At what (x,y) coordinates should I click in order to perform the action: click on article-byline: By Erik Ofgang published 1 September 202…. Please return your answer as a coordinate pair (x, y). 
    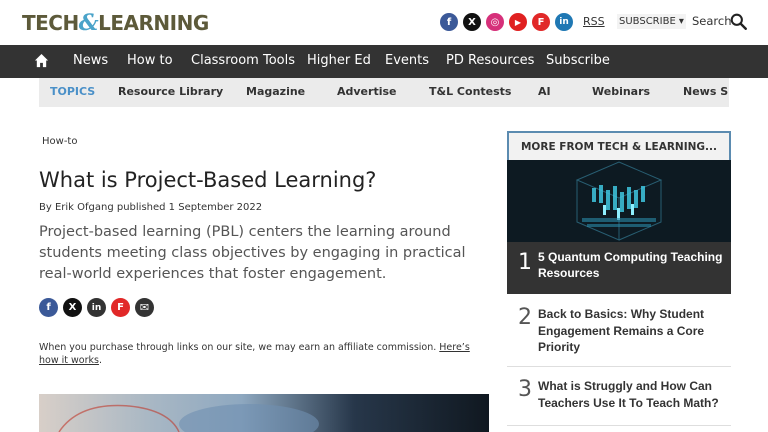
    Looking at the image, I should click on (151, 207).